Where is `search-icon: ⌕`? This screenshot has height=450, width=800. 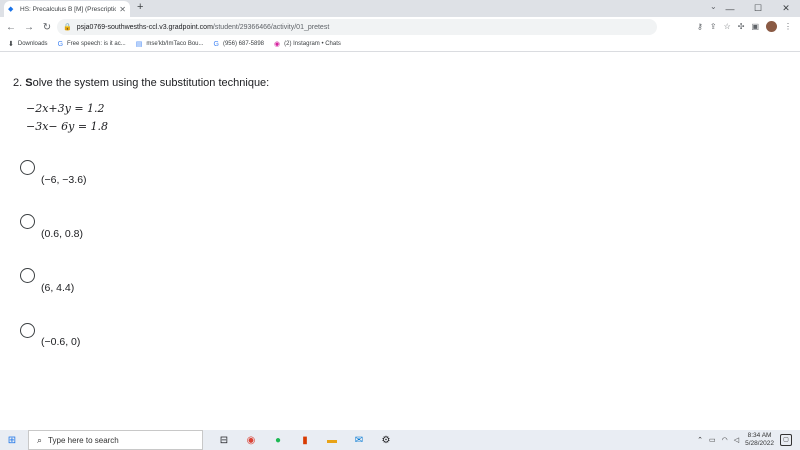
search-icon: ⌕ is located at coordinates (40, 439).